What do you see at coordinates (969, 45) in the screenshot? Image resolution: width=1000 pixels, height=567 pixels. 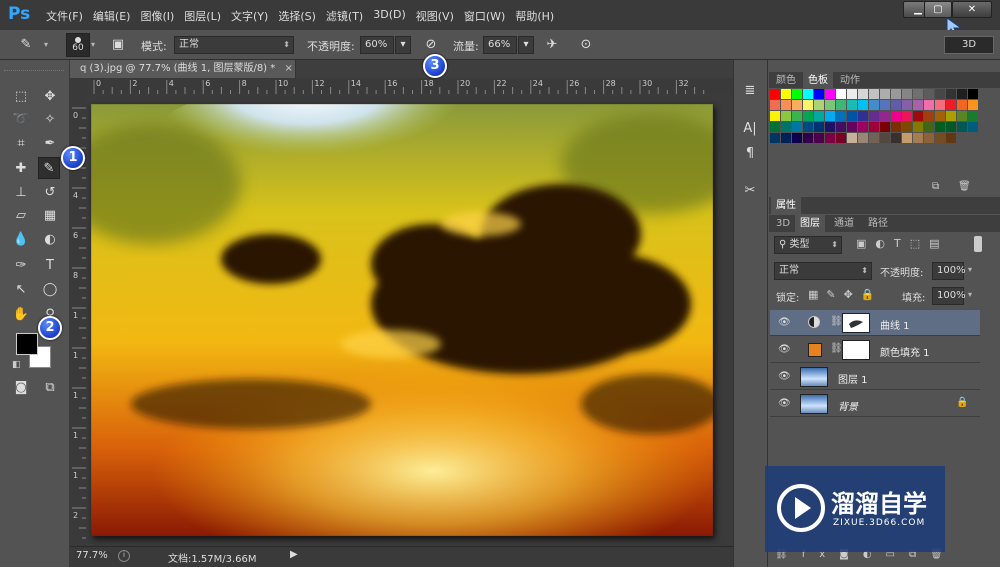 I see `3d-workspace-button: 3D` at bounding box center [969, 45].